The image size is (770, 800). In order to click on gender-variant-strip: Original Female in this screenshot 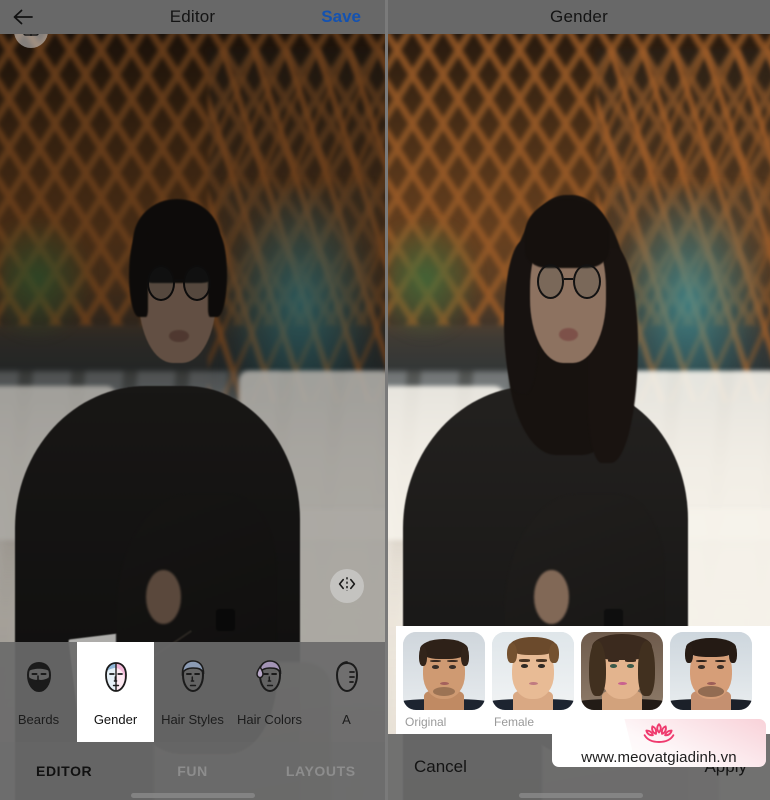, I will do `click(583, 680)`.